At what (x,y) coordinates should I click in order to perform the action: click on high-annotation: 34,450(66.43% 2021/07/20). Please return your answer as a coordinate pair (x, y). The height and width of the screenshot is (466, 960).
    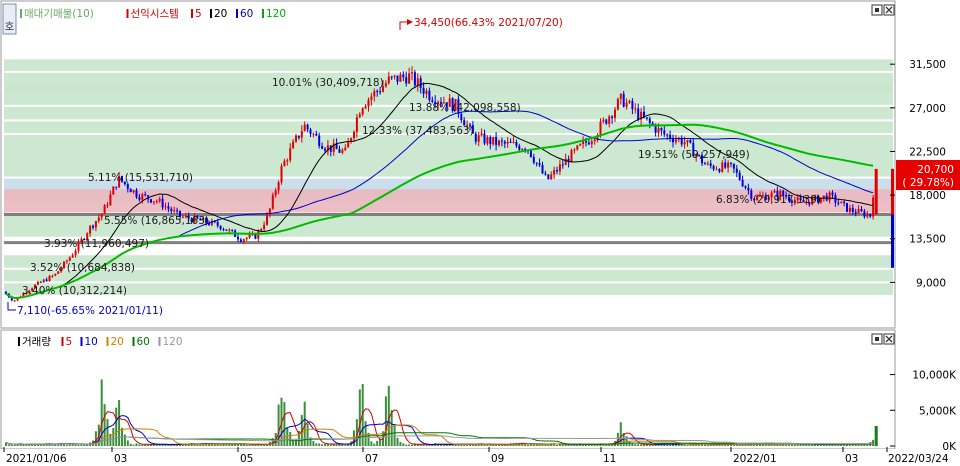
    Looking at the image, I should click on (481, 23).